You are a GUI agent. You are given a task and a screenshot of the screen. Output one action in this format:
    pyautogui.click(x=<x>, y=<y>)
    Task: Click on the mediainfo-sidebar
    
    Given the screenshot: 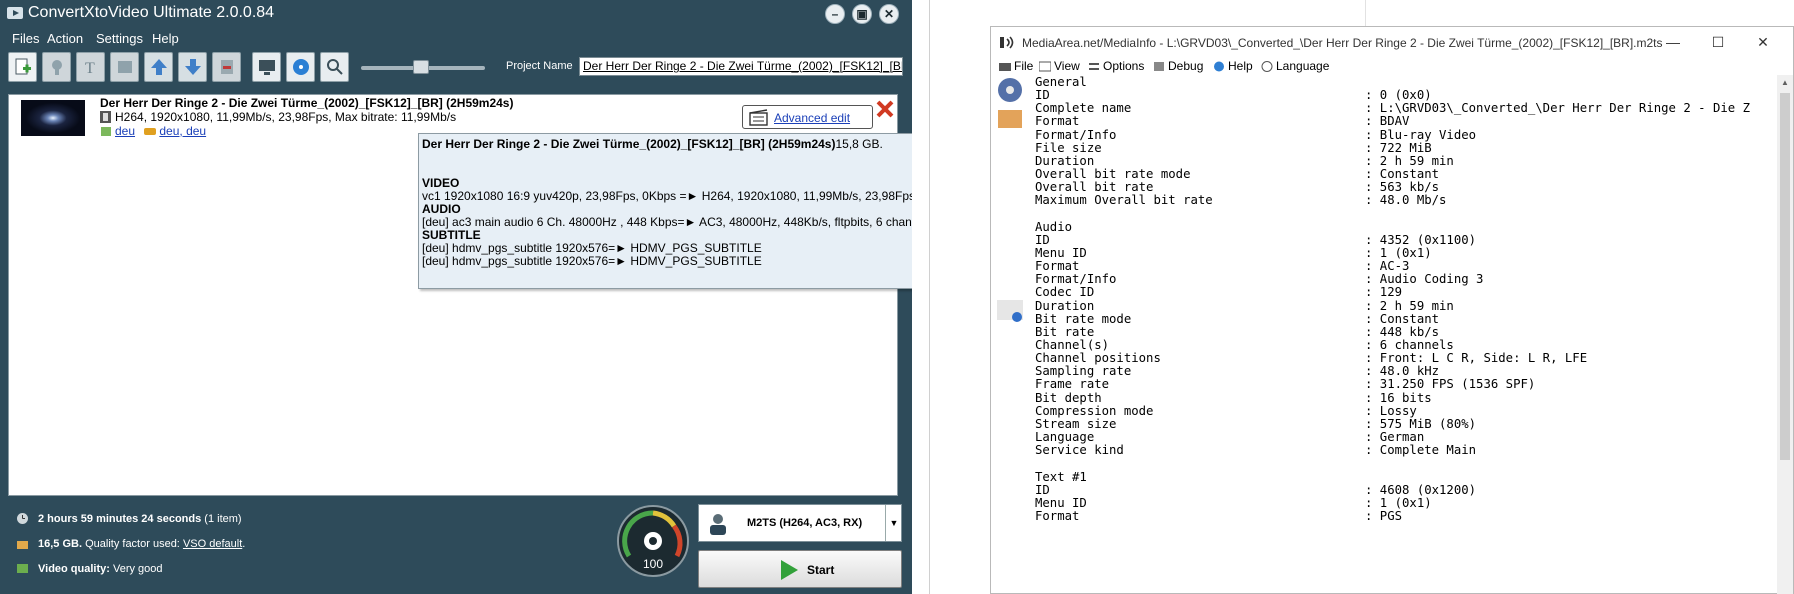 What is the action you would take?
    pyautogui.click(x=1011, y=334)
    